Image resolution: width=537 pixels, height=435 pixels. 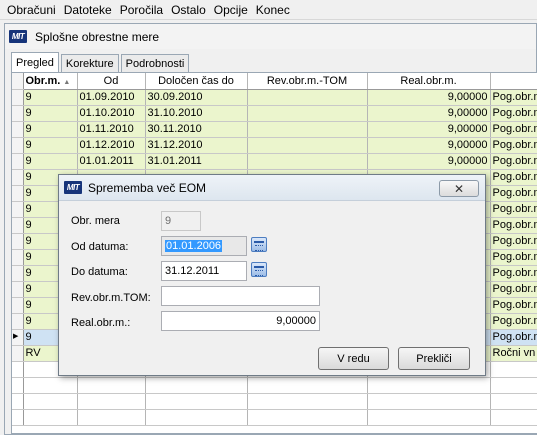 I want to click on real-obr-m-field: 9,00000, so click(x=240, y=321).